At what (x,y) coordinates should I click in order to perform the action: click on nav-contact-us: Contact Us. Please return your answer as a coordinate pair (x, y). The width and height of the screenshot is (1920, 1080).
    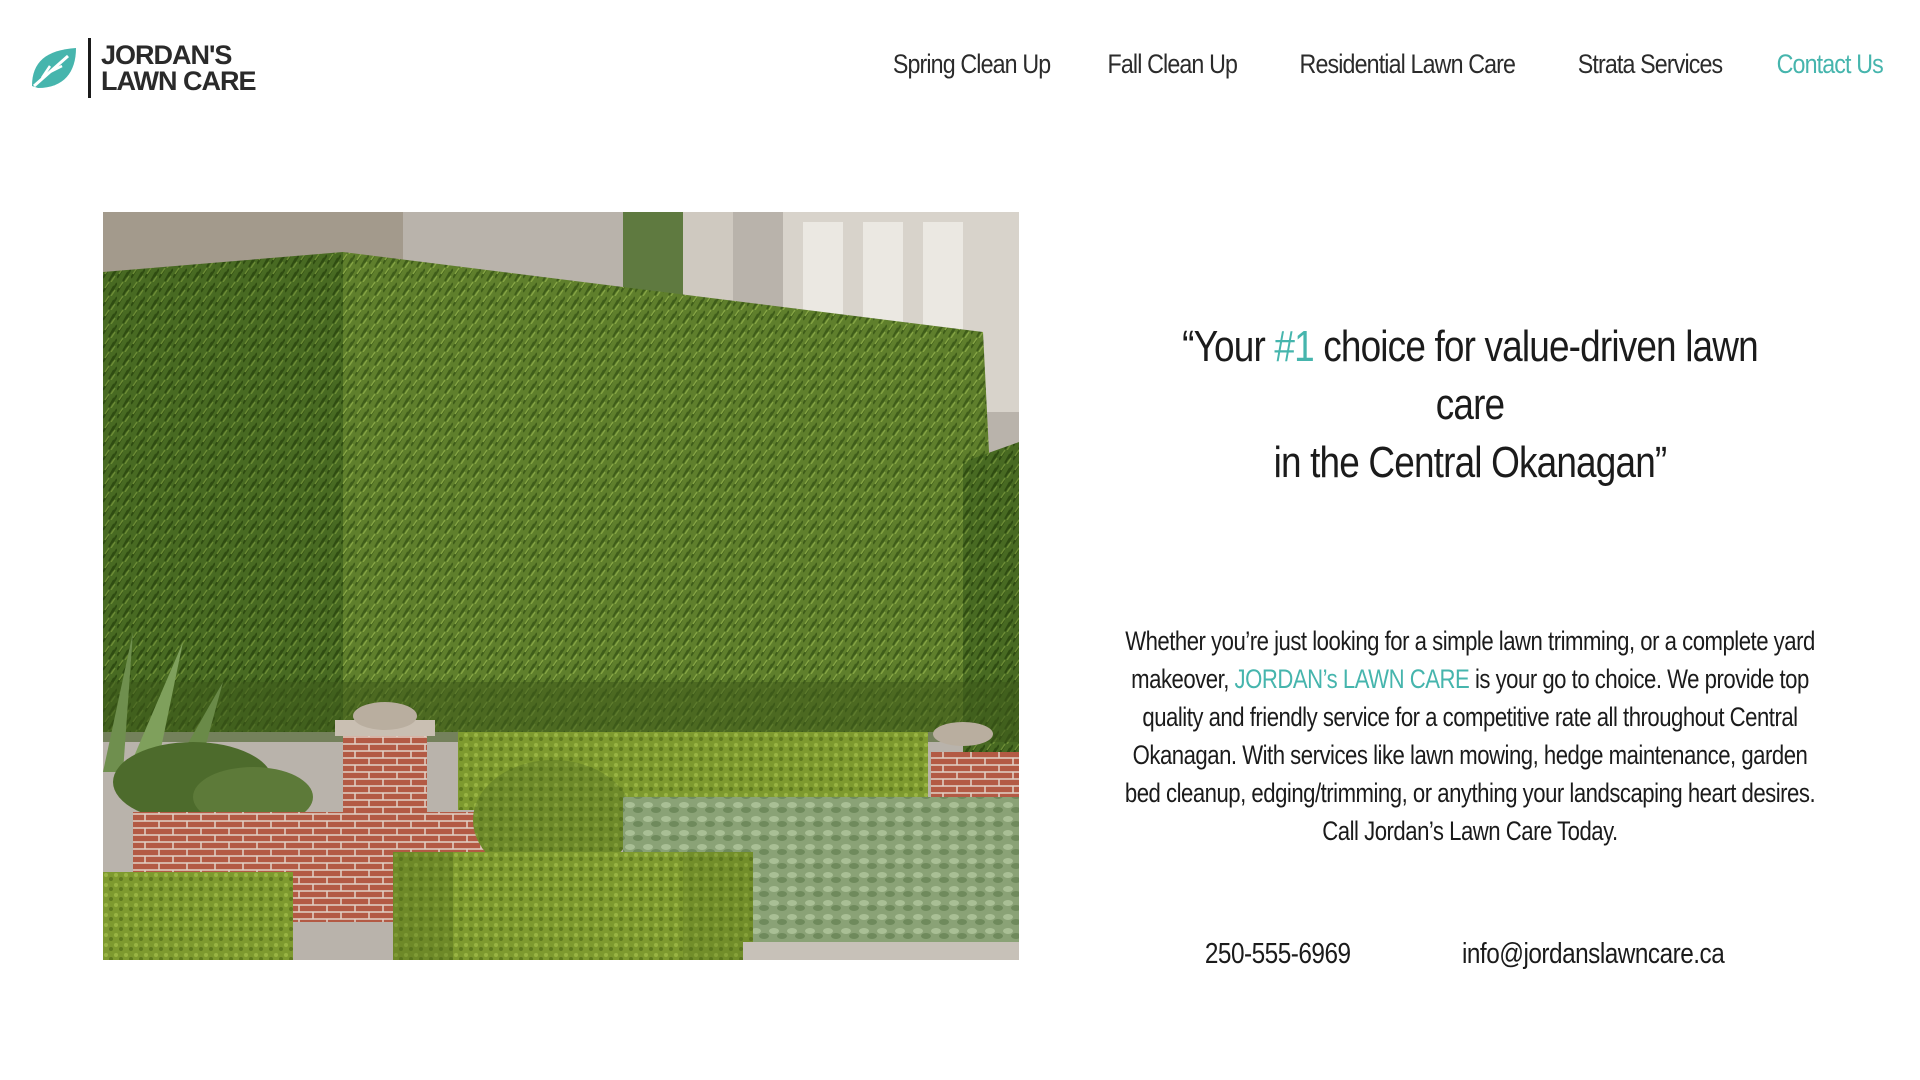
    Looking at the image, I should click on (1830, 64).